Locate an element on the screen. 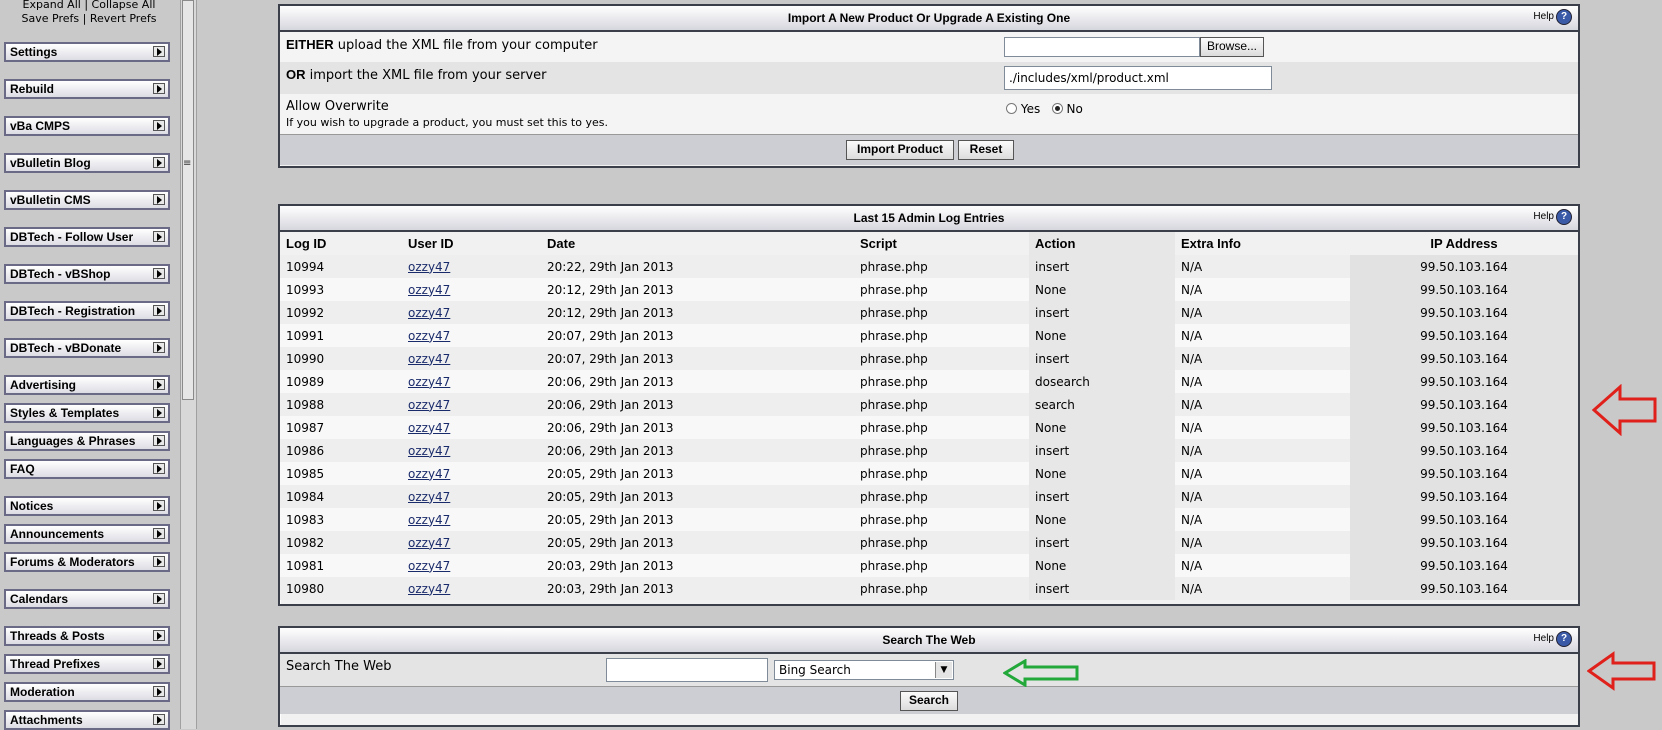 This screenshot has width=1662, height=730. panel-title: Search The Web is located at coordinates (929, 640).